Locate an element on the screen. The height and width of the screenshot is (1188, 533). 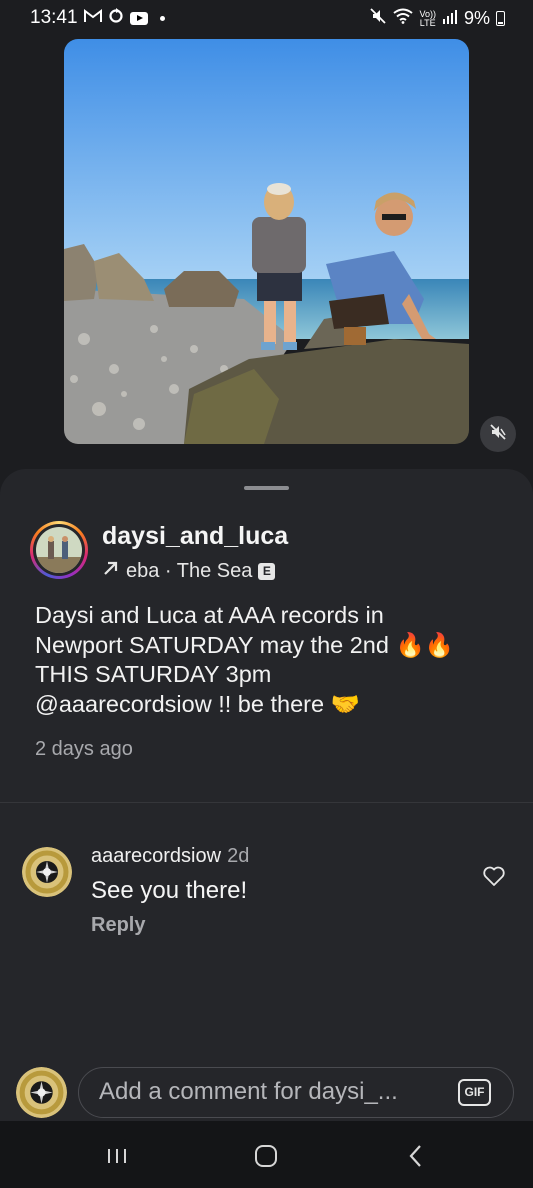
gif-button: GIF is located at coordinates (474, 1092).